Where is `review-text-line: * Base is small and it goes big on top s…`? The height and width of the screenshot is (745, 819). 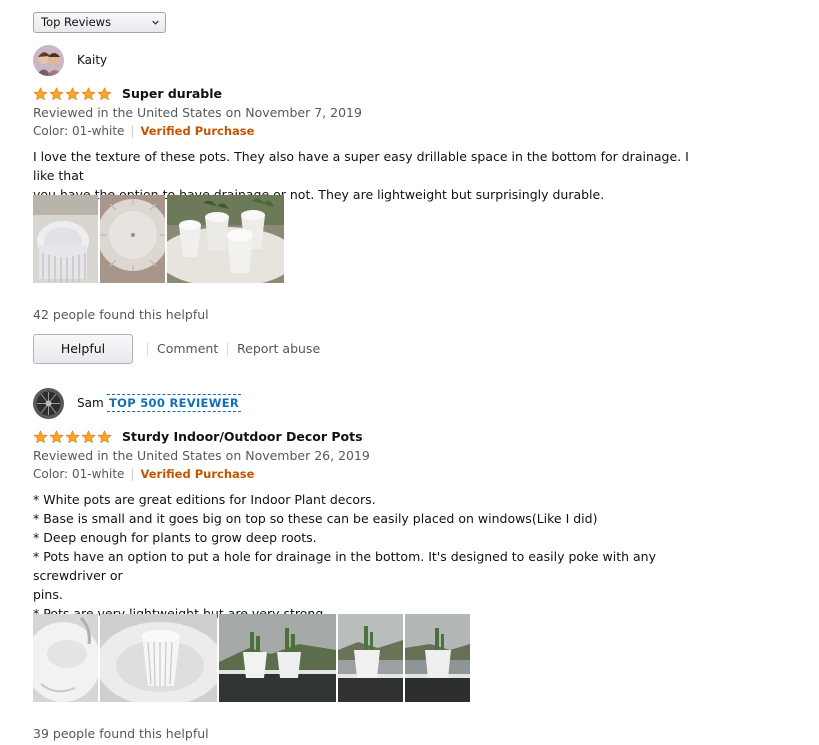
review-text-line: * Base is small and it goes big on top s… is located at coordinates (315, 518).